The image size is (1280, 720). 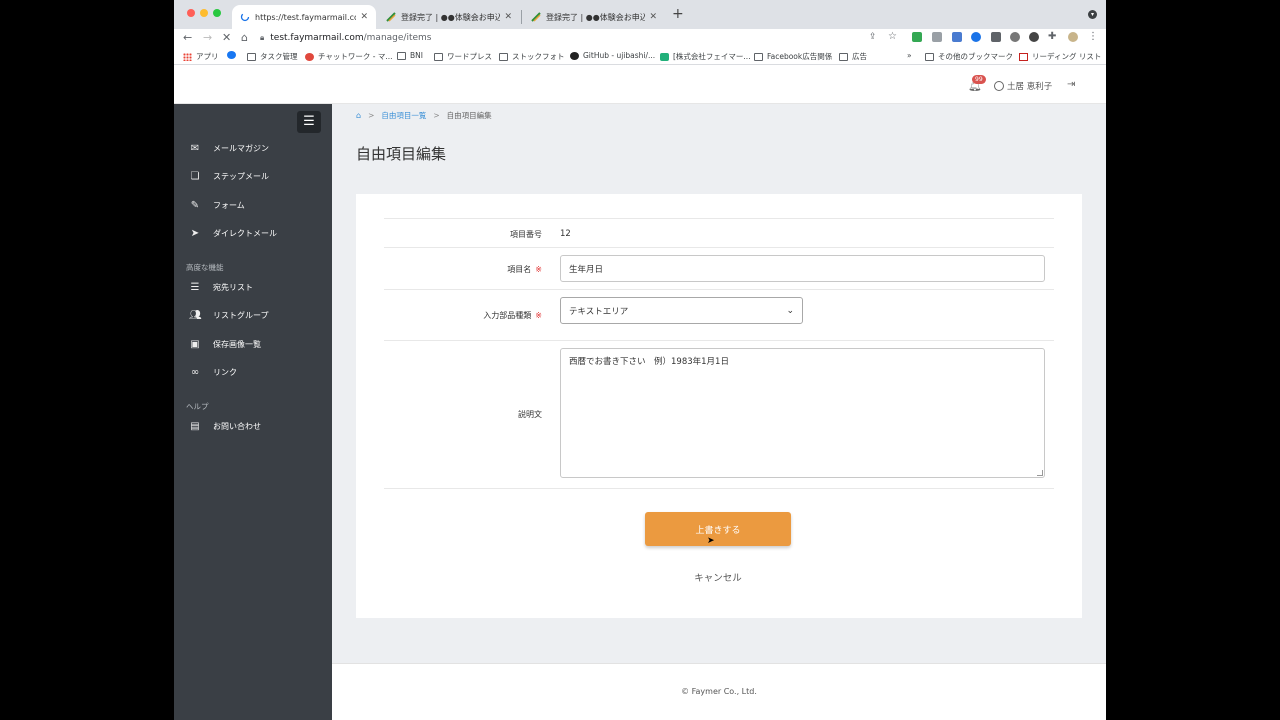 What do you see at coordinates (195, 287) in the screenshot?
I see `list-icon: ☰` at bounding box center [195, 287].